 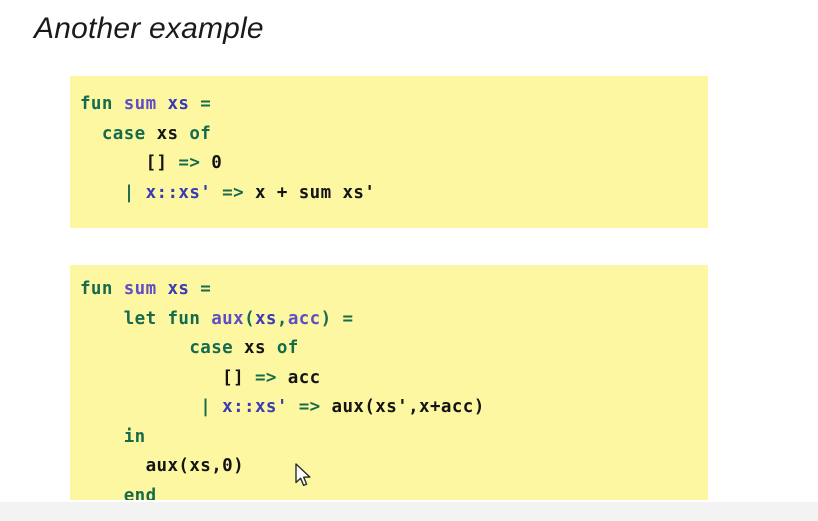 I want to click on code-line: [] => acc, so click(x=394, y=379).